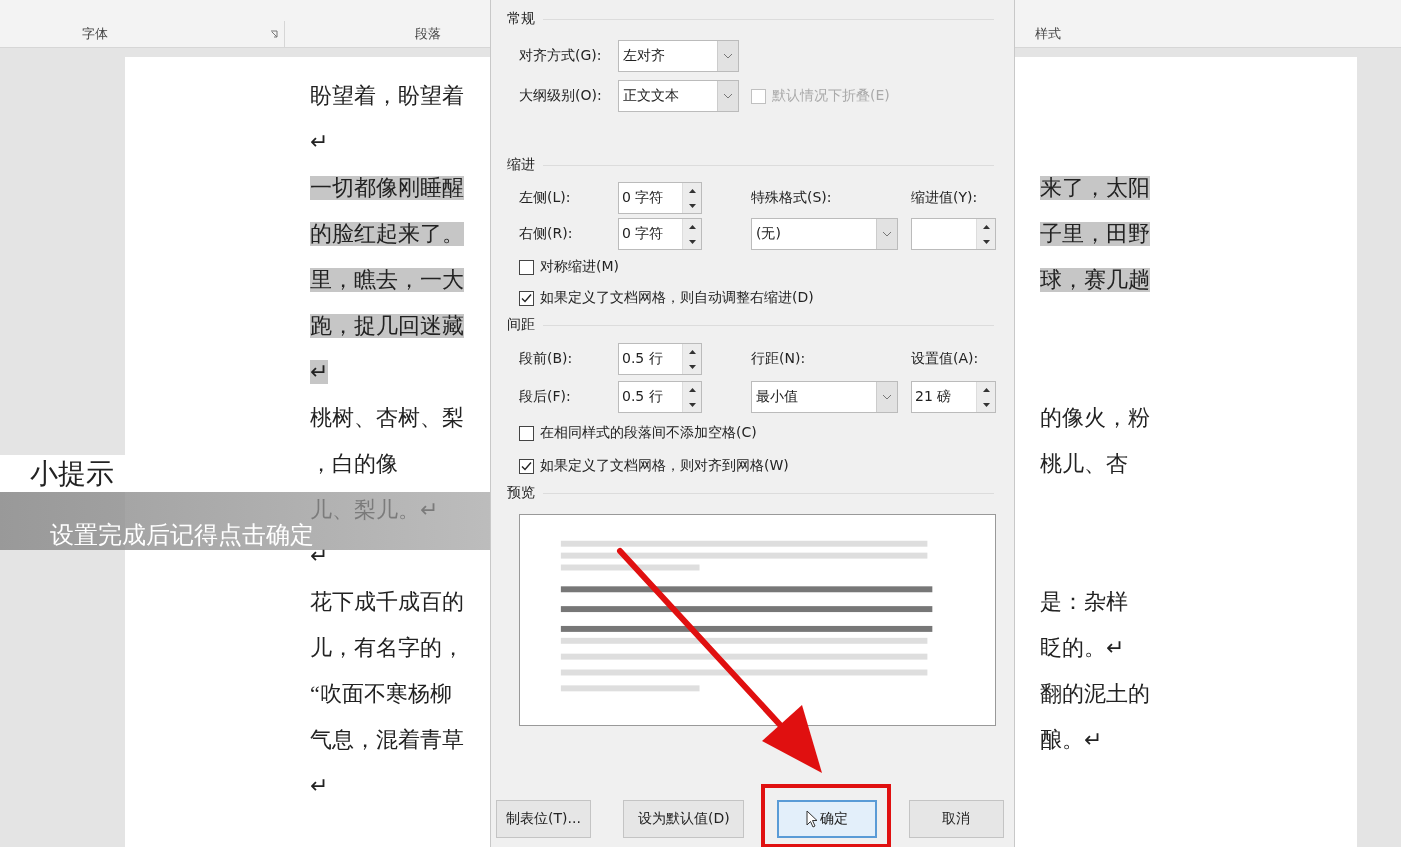  What do you see at coordinates (791, 198) in the screenshot?
I see `field-label: 特殊格式(S):` at bounding box center [791, 198].